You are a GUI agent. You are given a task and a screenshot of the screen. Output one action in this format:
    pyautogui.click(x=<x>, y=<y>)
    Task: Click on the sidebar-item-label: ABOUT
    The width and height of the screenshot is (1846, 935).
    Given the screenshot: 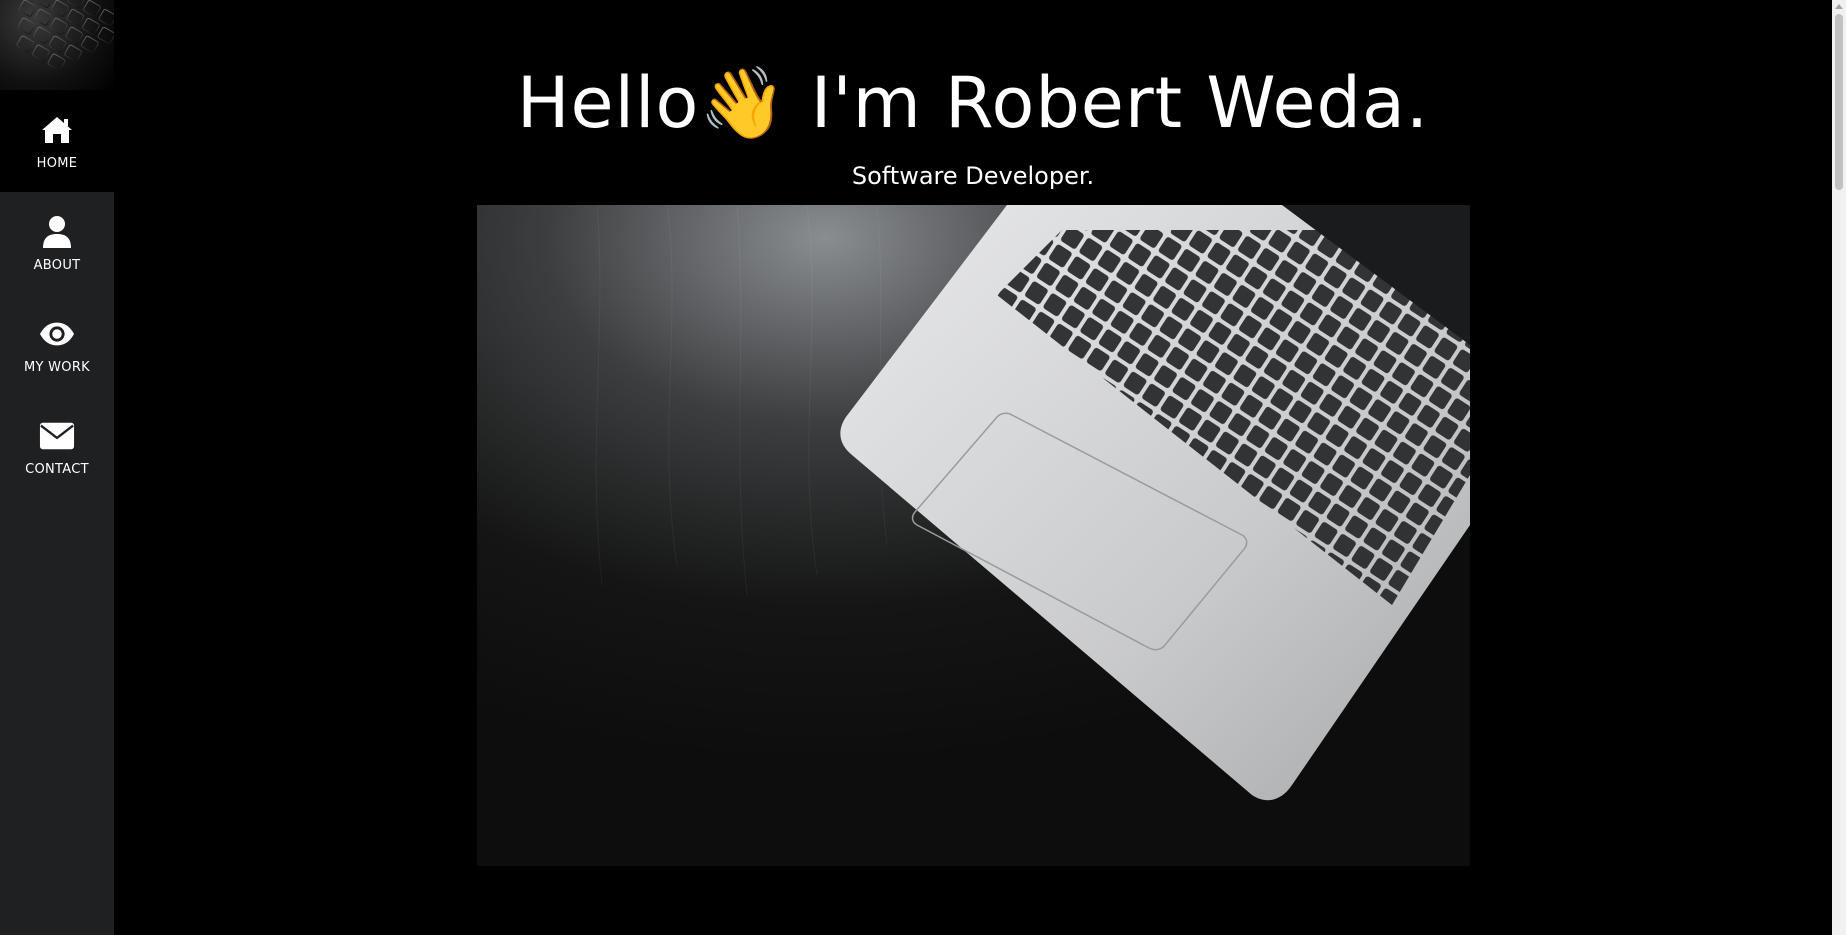 What is the action you would take?
    pyautogui.click(x=57, y=265)
    